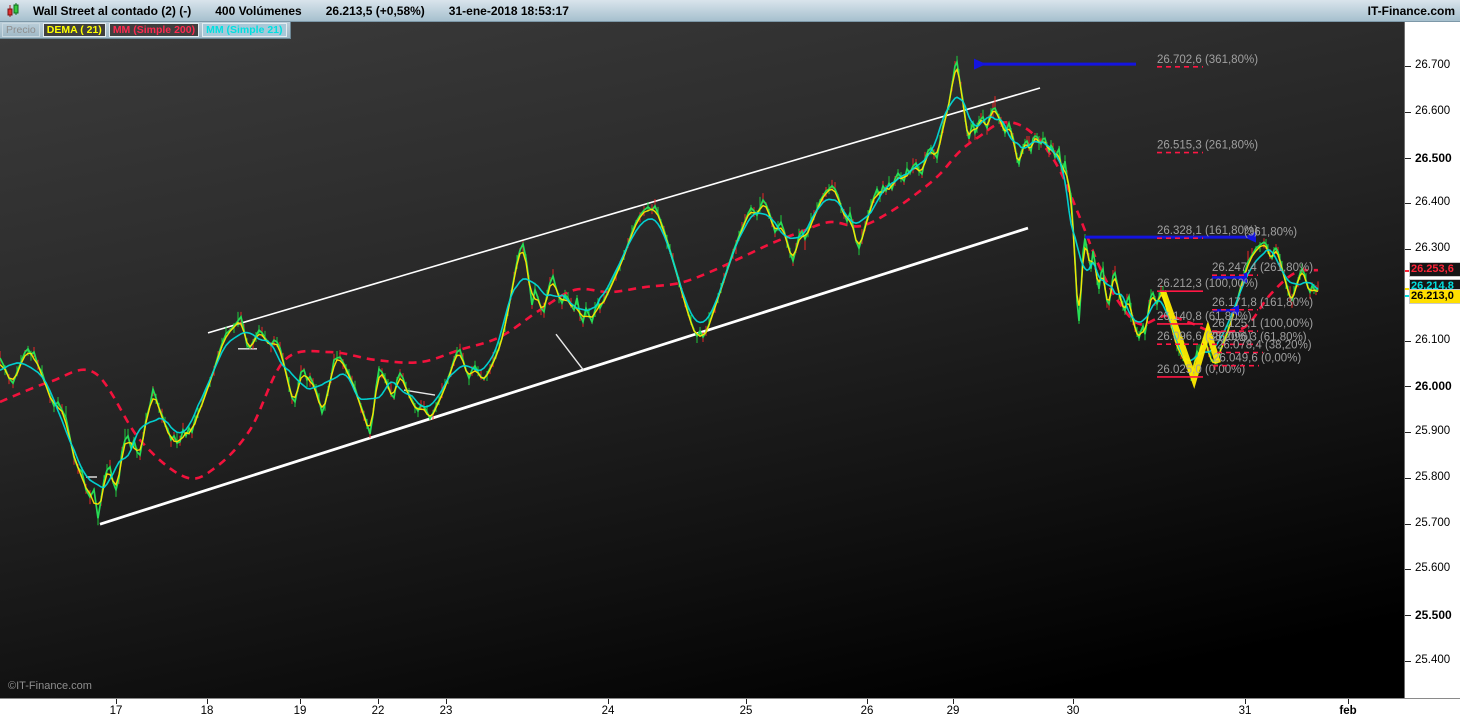 This screenshot has height=720, width=1460. Describe the element at coordinates (1433, 248) in the screenshot. I see `y-axis-tick-label: 26.300` at that location.